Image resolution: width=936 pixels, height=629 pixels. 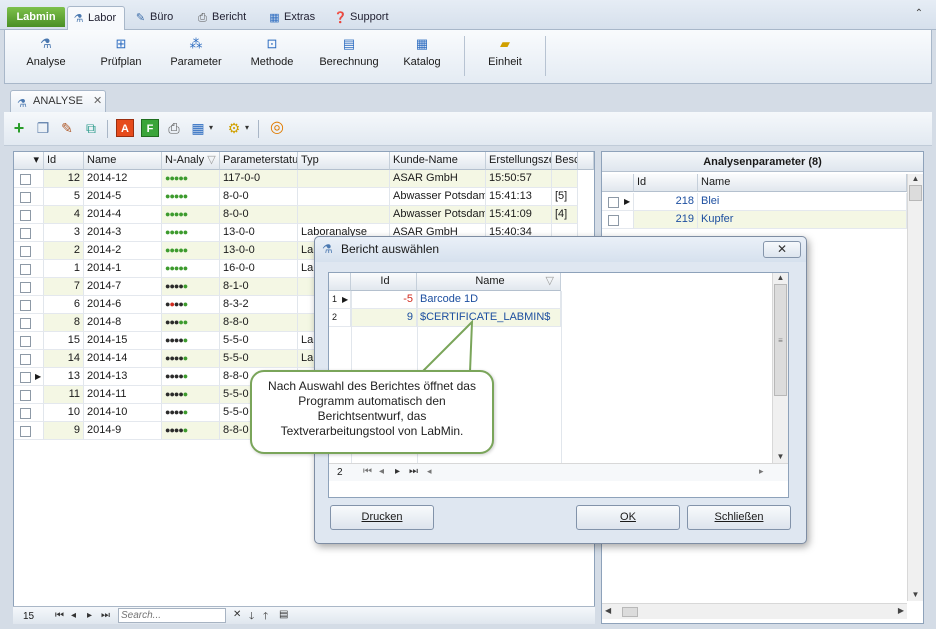 What do you see at coordinates (445, 300) in the screenshot?
I see `report-row: 1 ▶ -5 Barcode 1D` at bounding box center [445, 300].